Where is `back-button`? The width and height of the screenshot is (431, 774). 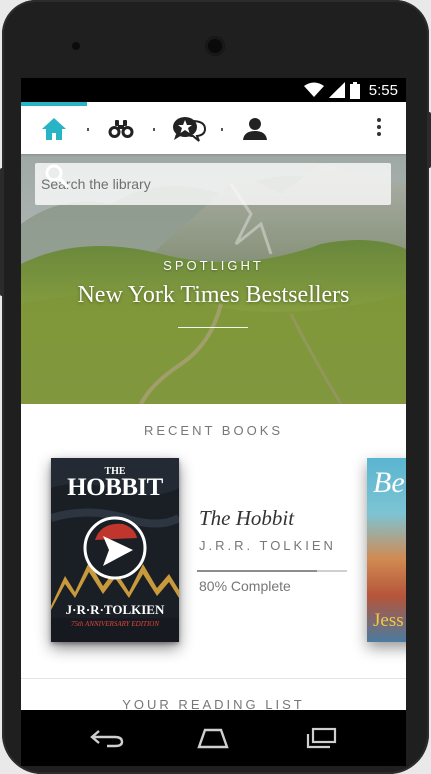
back-button is located at coordinates (107, 738).